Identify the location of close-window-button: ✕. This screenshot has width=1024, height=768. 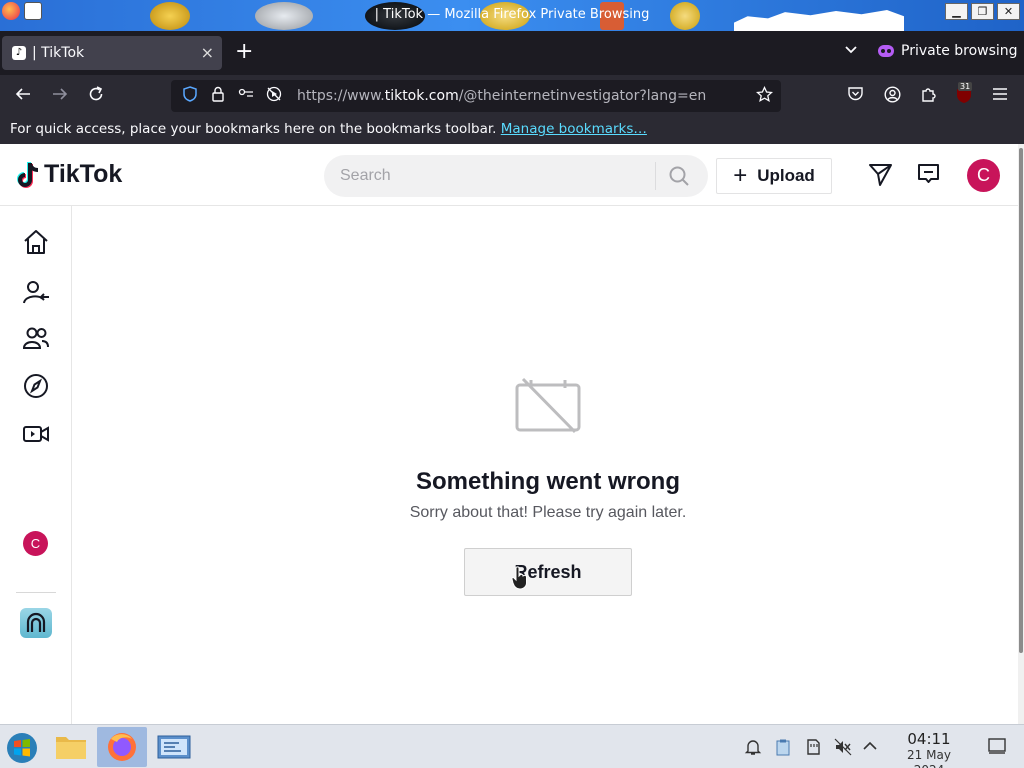
(1008, 11).